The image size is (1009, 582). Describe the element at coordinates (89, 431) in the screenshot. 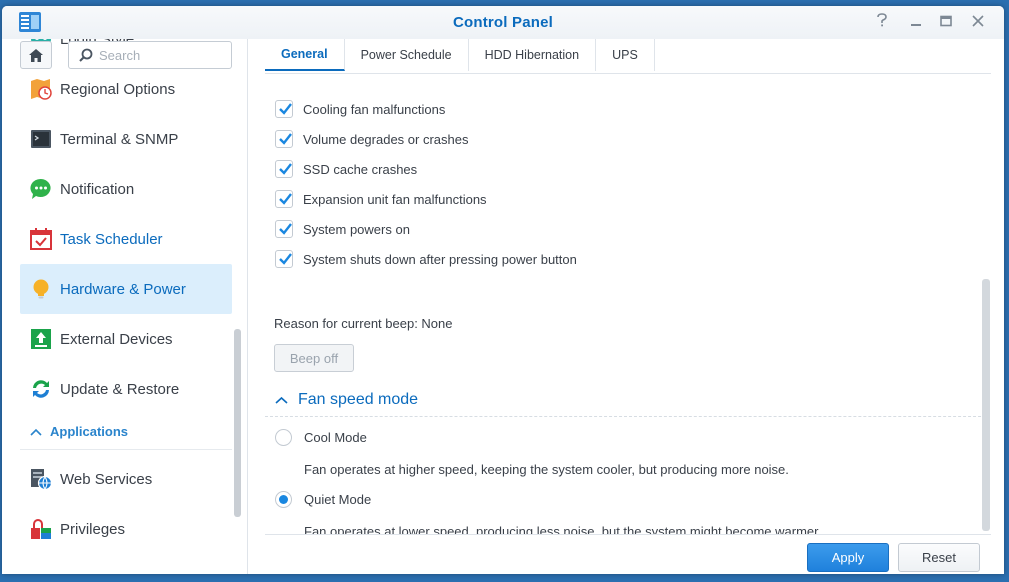

I see `section-label: Applications` at that location.